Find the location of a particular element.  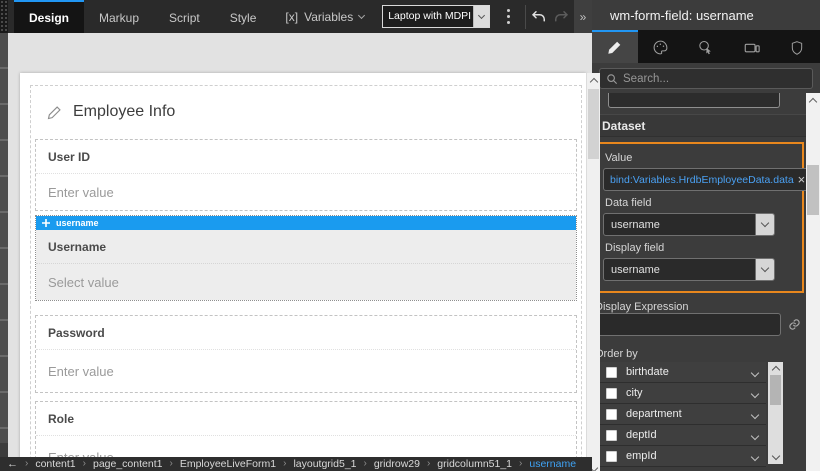

tab-style-label: Style is located at coordinates (243, 17).